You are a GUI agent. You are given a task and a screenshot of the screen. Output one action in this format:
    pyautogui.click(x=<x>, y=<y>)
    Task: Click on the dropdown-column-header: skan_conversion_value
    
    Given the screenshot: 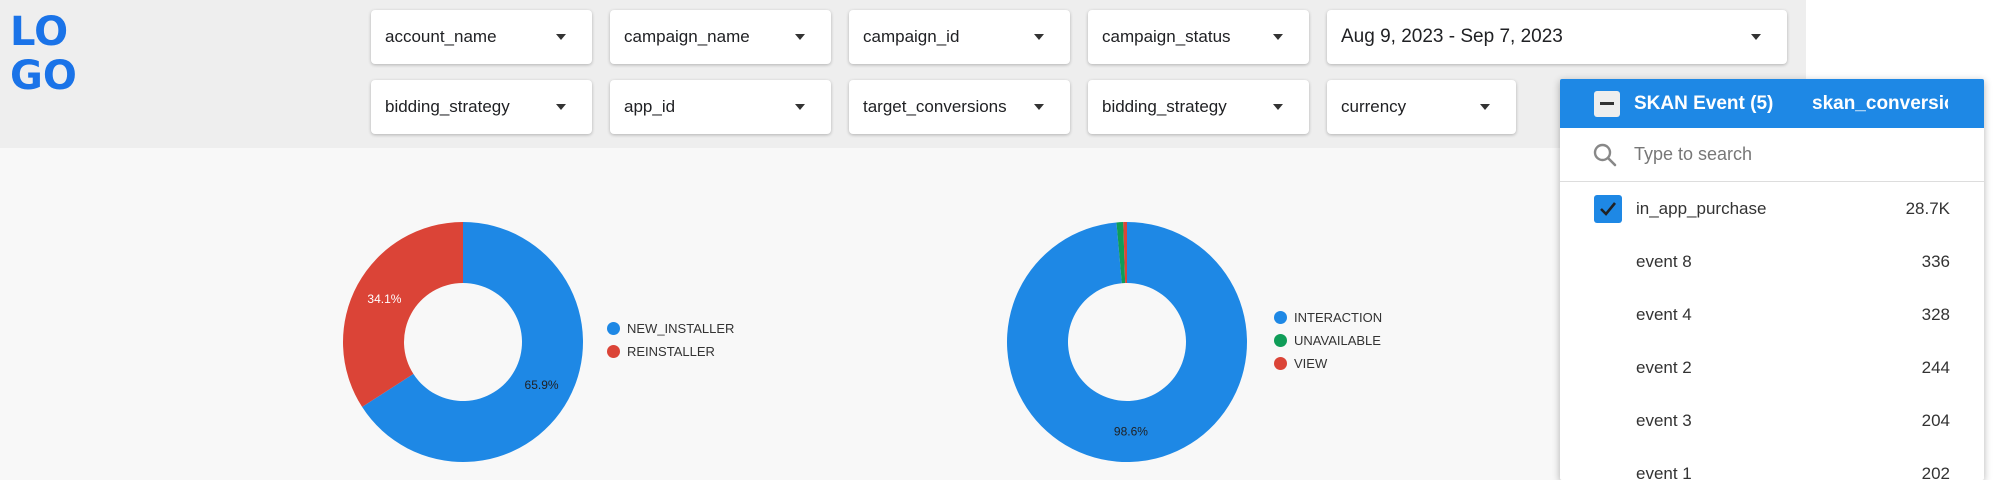 What is the action you would take?
    pyautogui.click(x=1880, y=104)
    